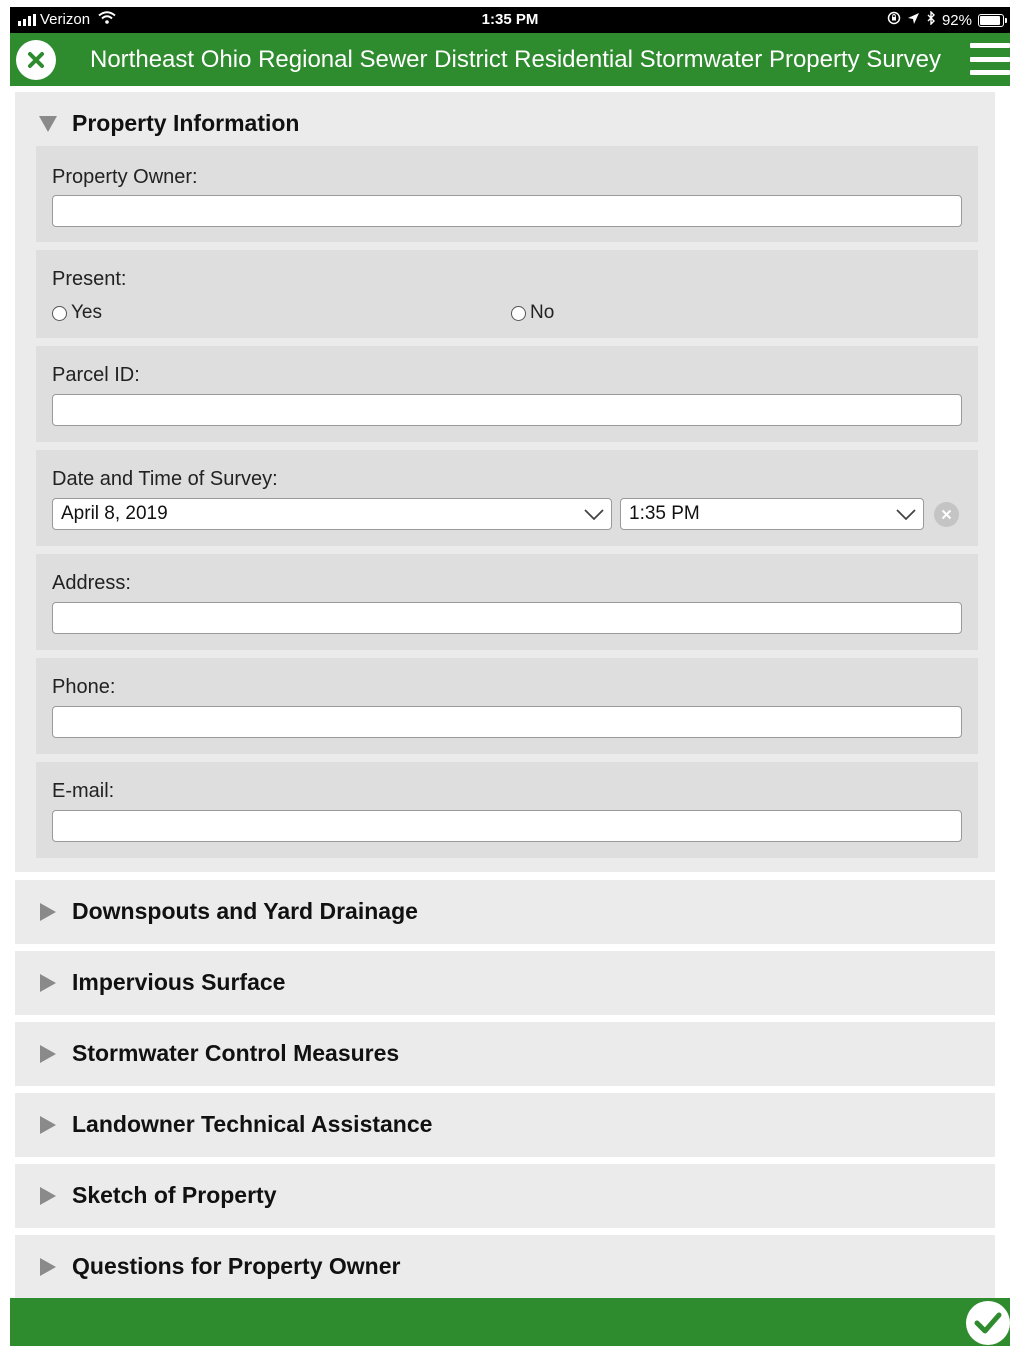 This screenshot has width=1010, height=1346. Describe the element at coordinates (252, 1124) in the screenshot. I see `section-title: Landowner Technical Assistance` at that location.